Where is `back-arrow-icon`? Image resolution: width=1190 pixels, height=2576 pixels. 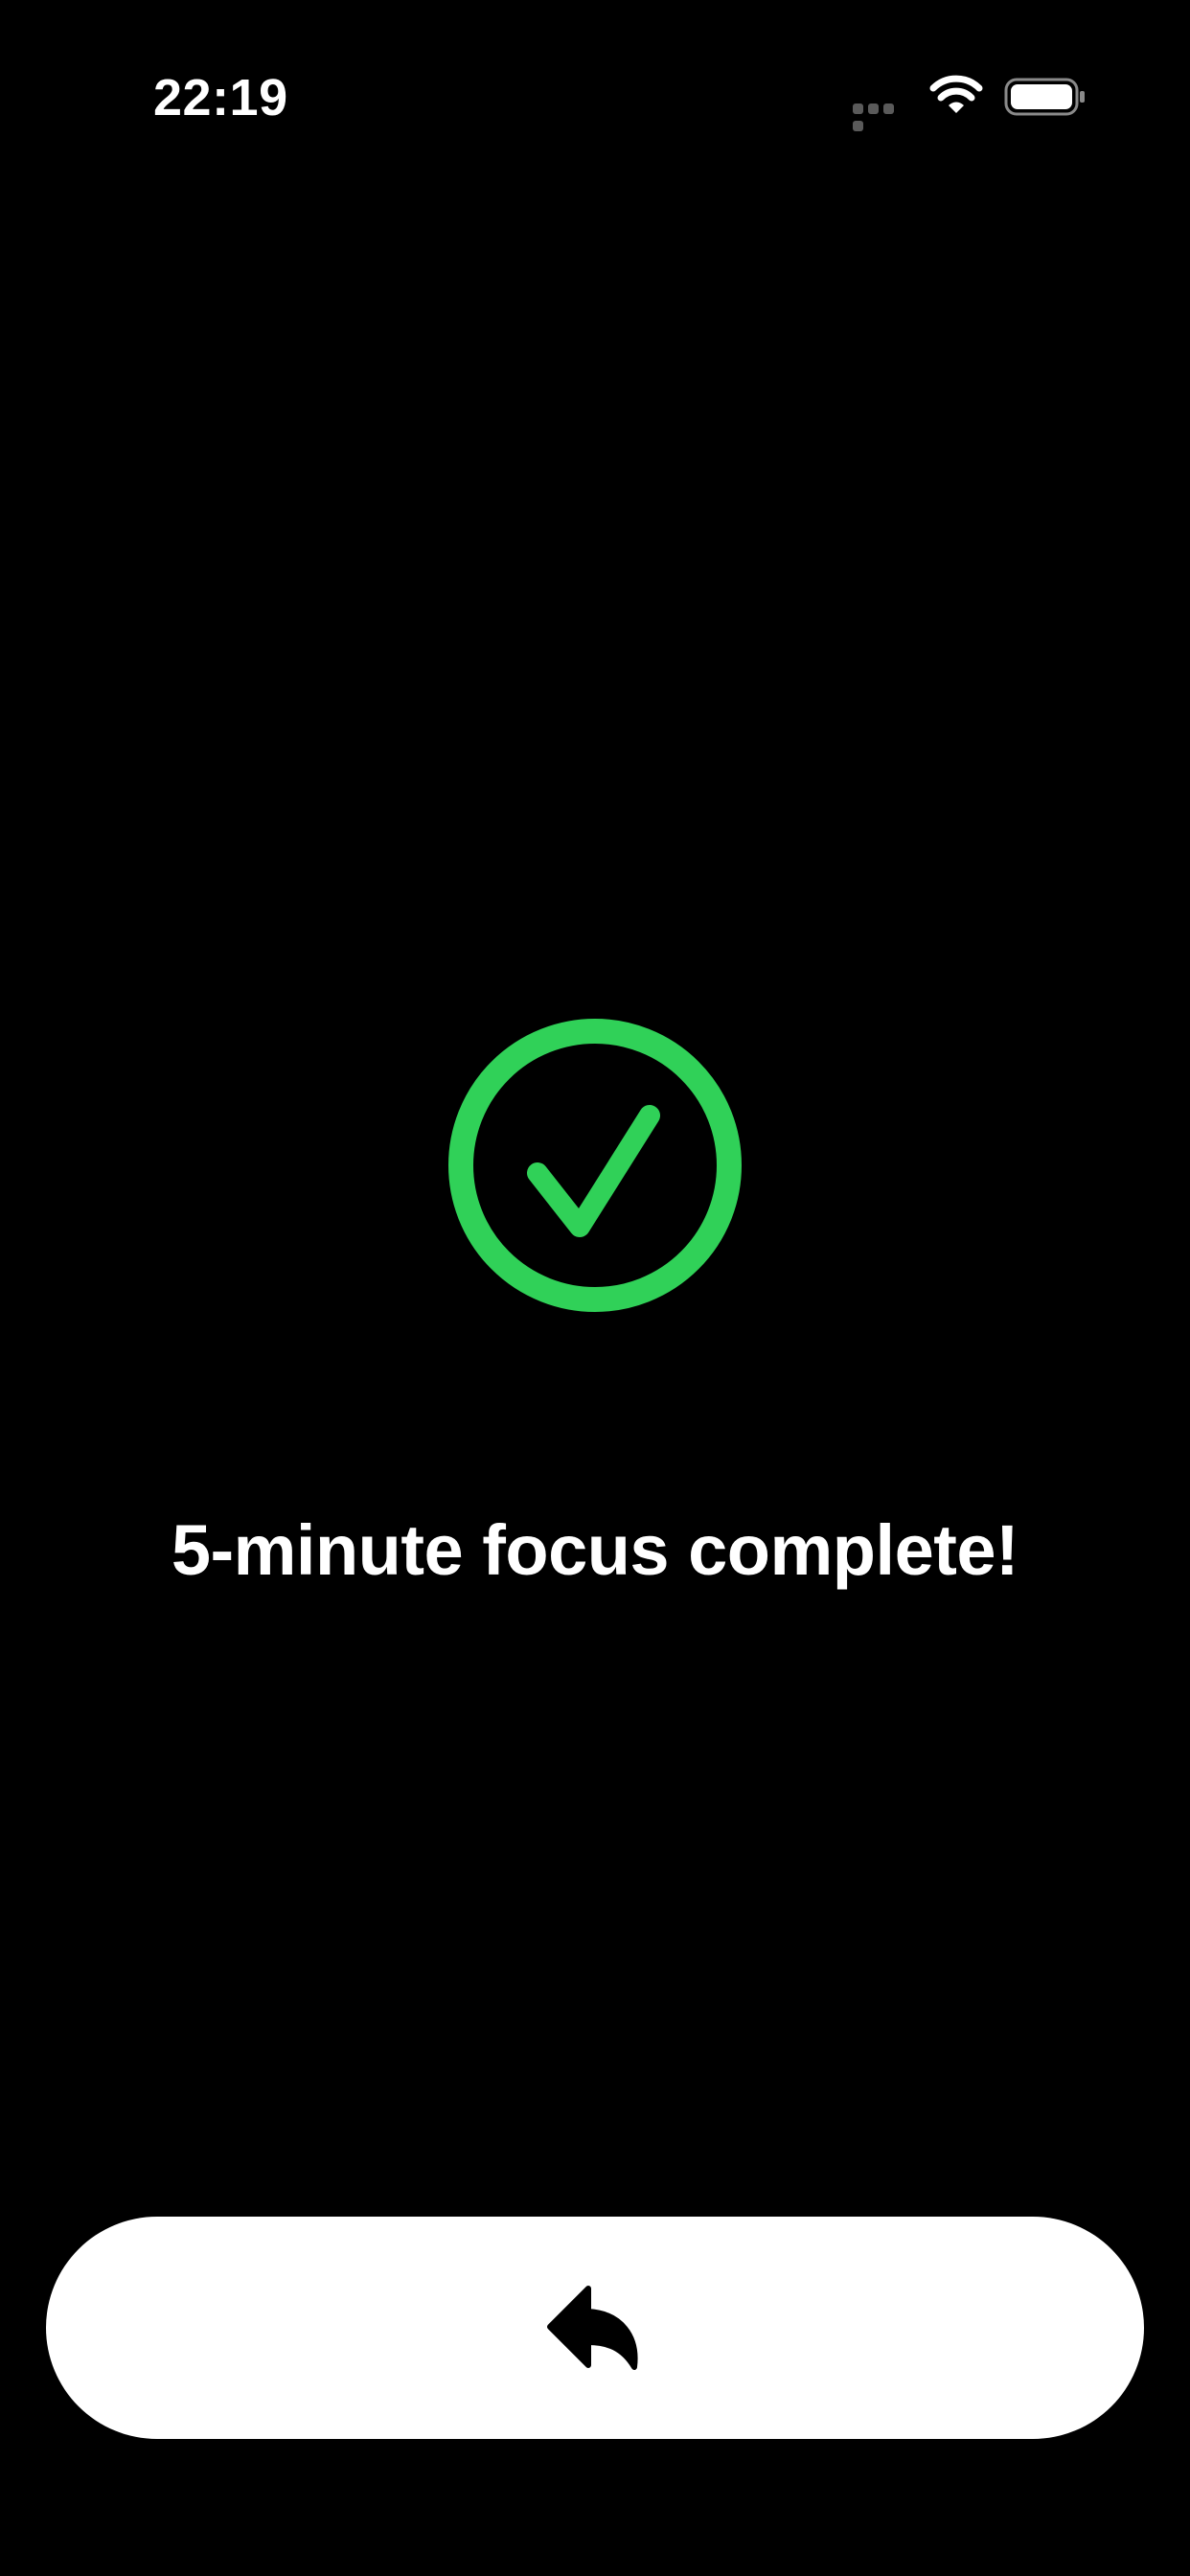
back-arrow-icon is located at coordinates (592, 2328).